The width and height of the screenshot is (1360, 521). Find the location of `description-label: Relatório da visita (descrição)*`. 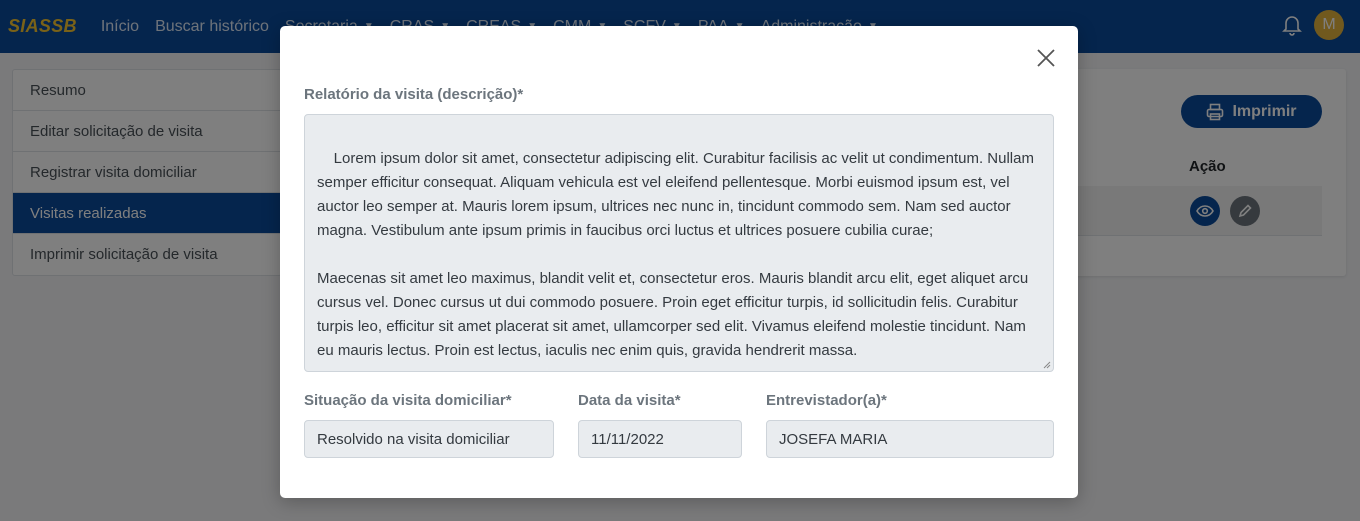

description-label: Relatório da visita (descrição)* is located at coordinates (414, 94).